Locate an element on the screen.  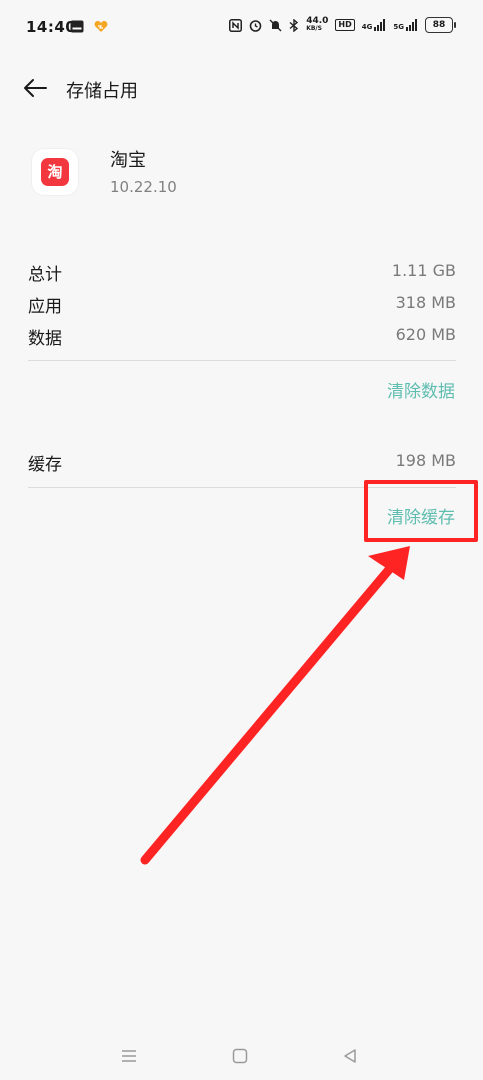
home-square-icon is located at coordinates (240, 1056).